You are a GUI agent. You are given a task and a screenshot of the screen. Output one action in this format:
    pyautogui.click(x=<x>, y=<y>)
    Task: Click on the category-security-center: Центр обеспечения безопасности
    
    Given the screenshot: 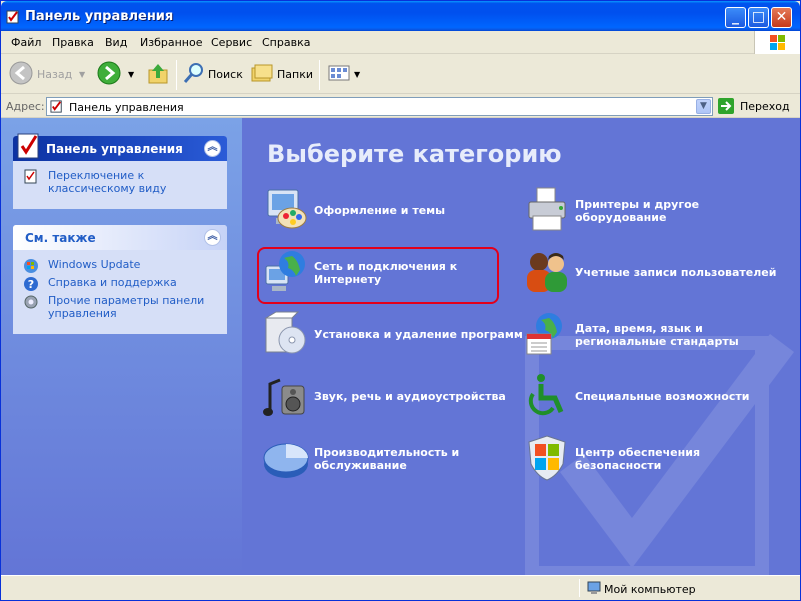 What is the action you would take?
    pyautogui.click(x=643, y=459)
    